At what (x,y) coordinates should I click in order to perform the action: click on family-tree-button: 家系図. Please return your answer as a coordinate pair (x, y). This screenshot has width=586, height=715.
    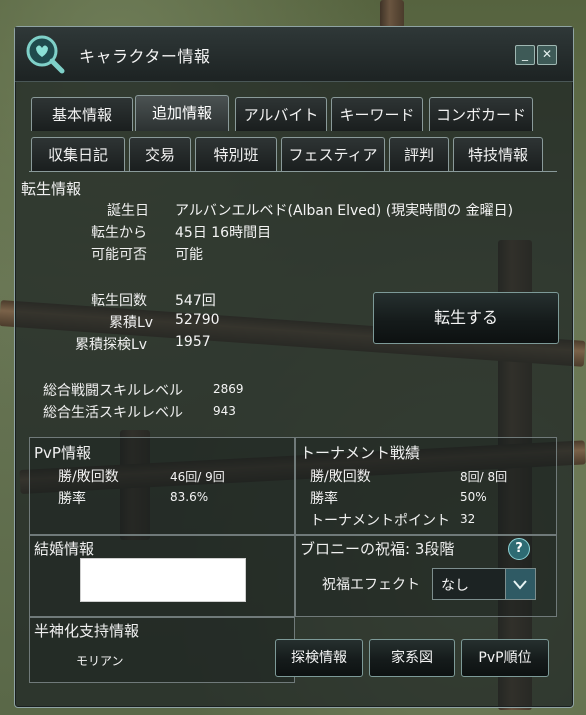
    Looking at the image, I should click on (412, 658).